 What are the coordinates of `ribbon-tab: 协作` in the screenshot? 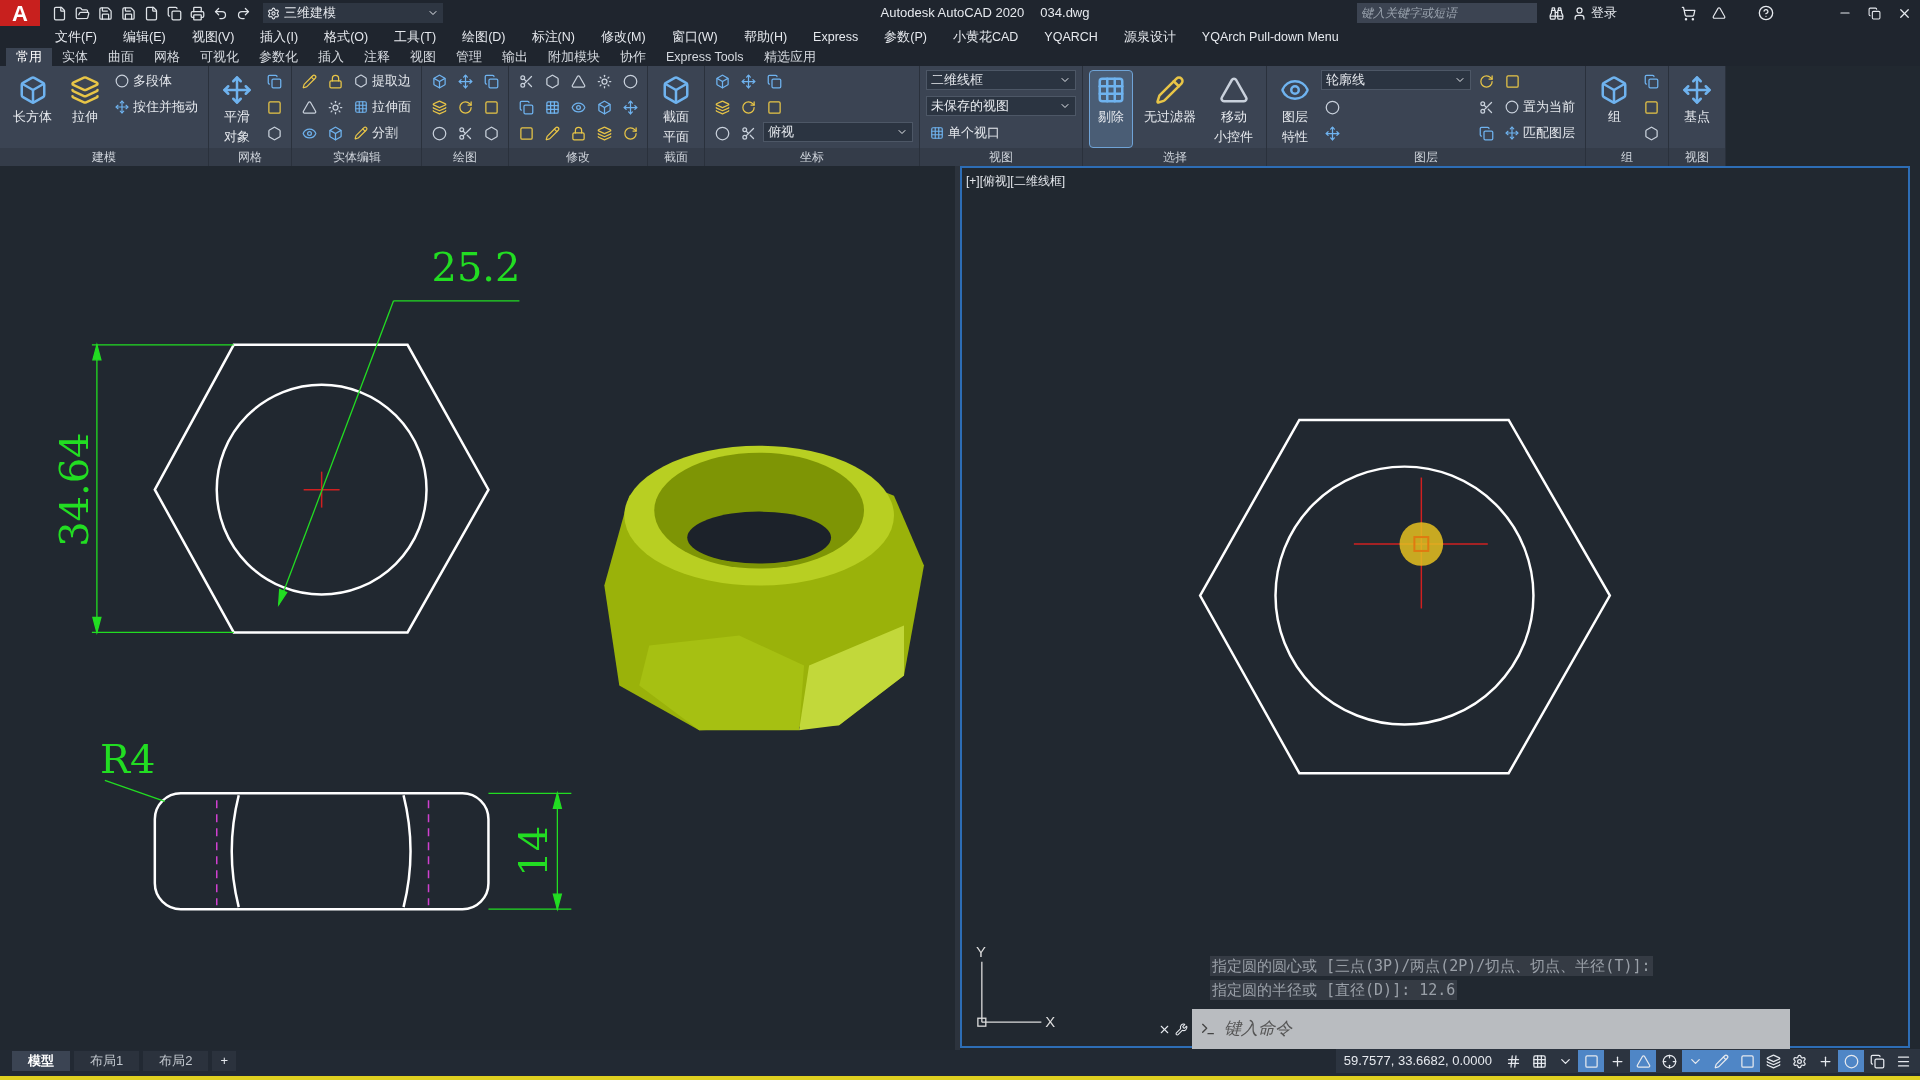 It's located at (633, 57).